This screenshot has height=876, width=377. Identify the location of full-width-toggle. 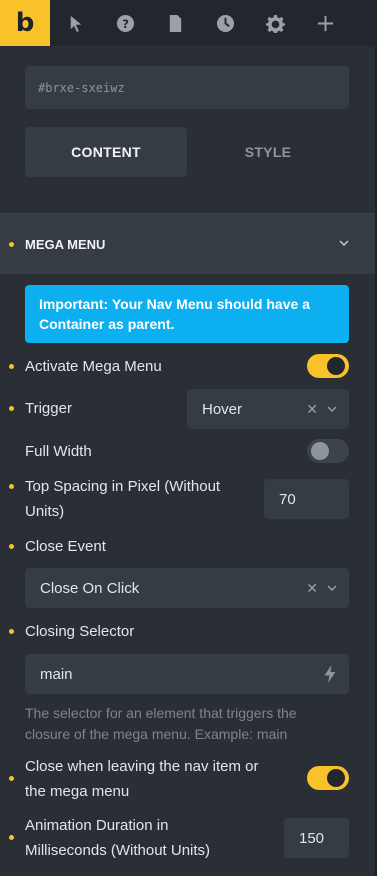
(328, 451).